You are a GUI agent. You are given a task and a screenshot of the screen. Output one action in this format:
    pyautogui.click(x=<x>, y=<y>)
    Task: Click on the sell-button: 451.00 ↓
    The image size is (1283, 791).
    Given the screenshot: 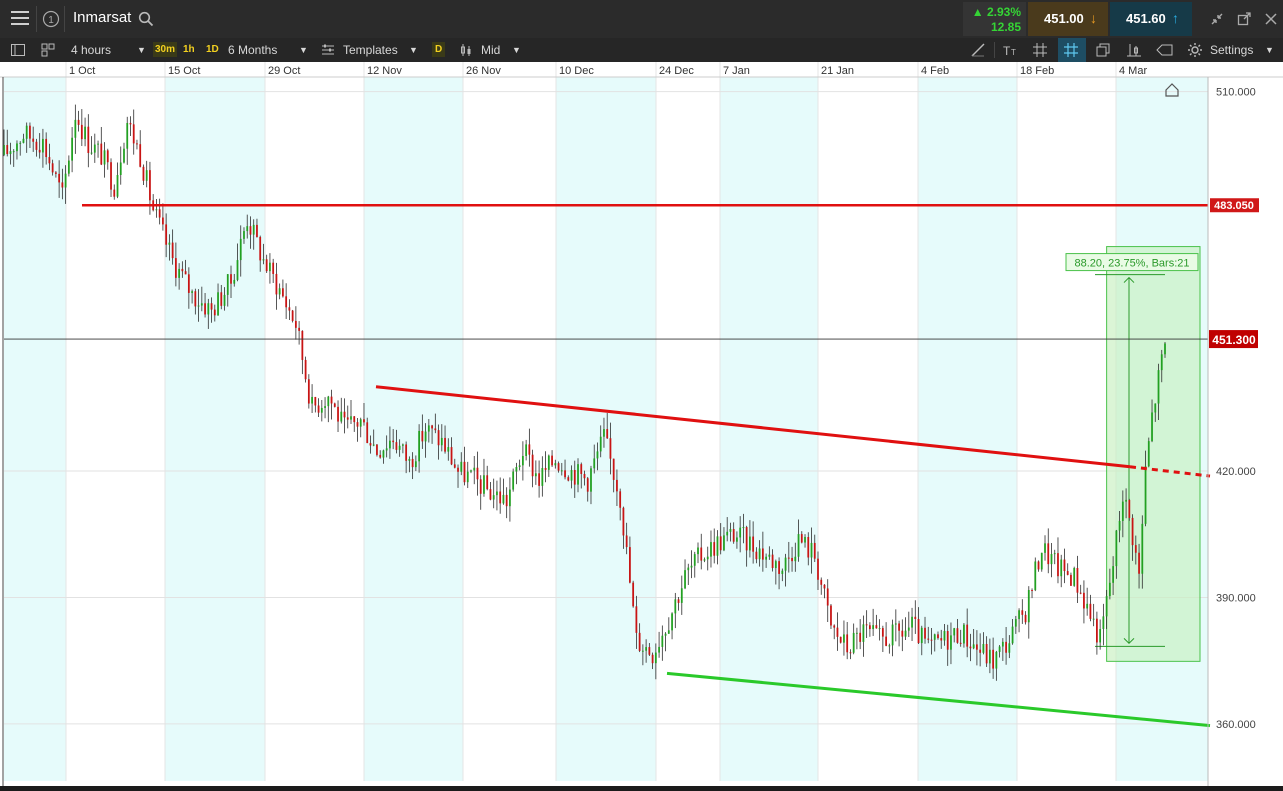 What is the action you would take?
    pyautogui.click(x=1068, y=19)
    